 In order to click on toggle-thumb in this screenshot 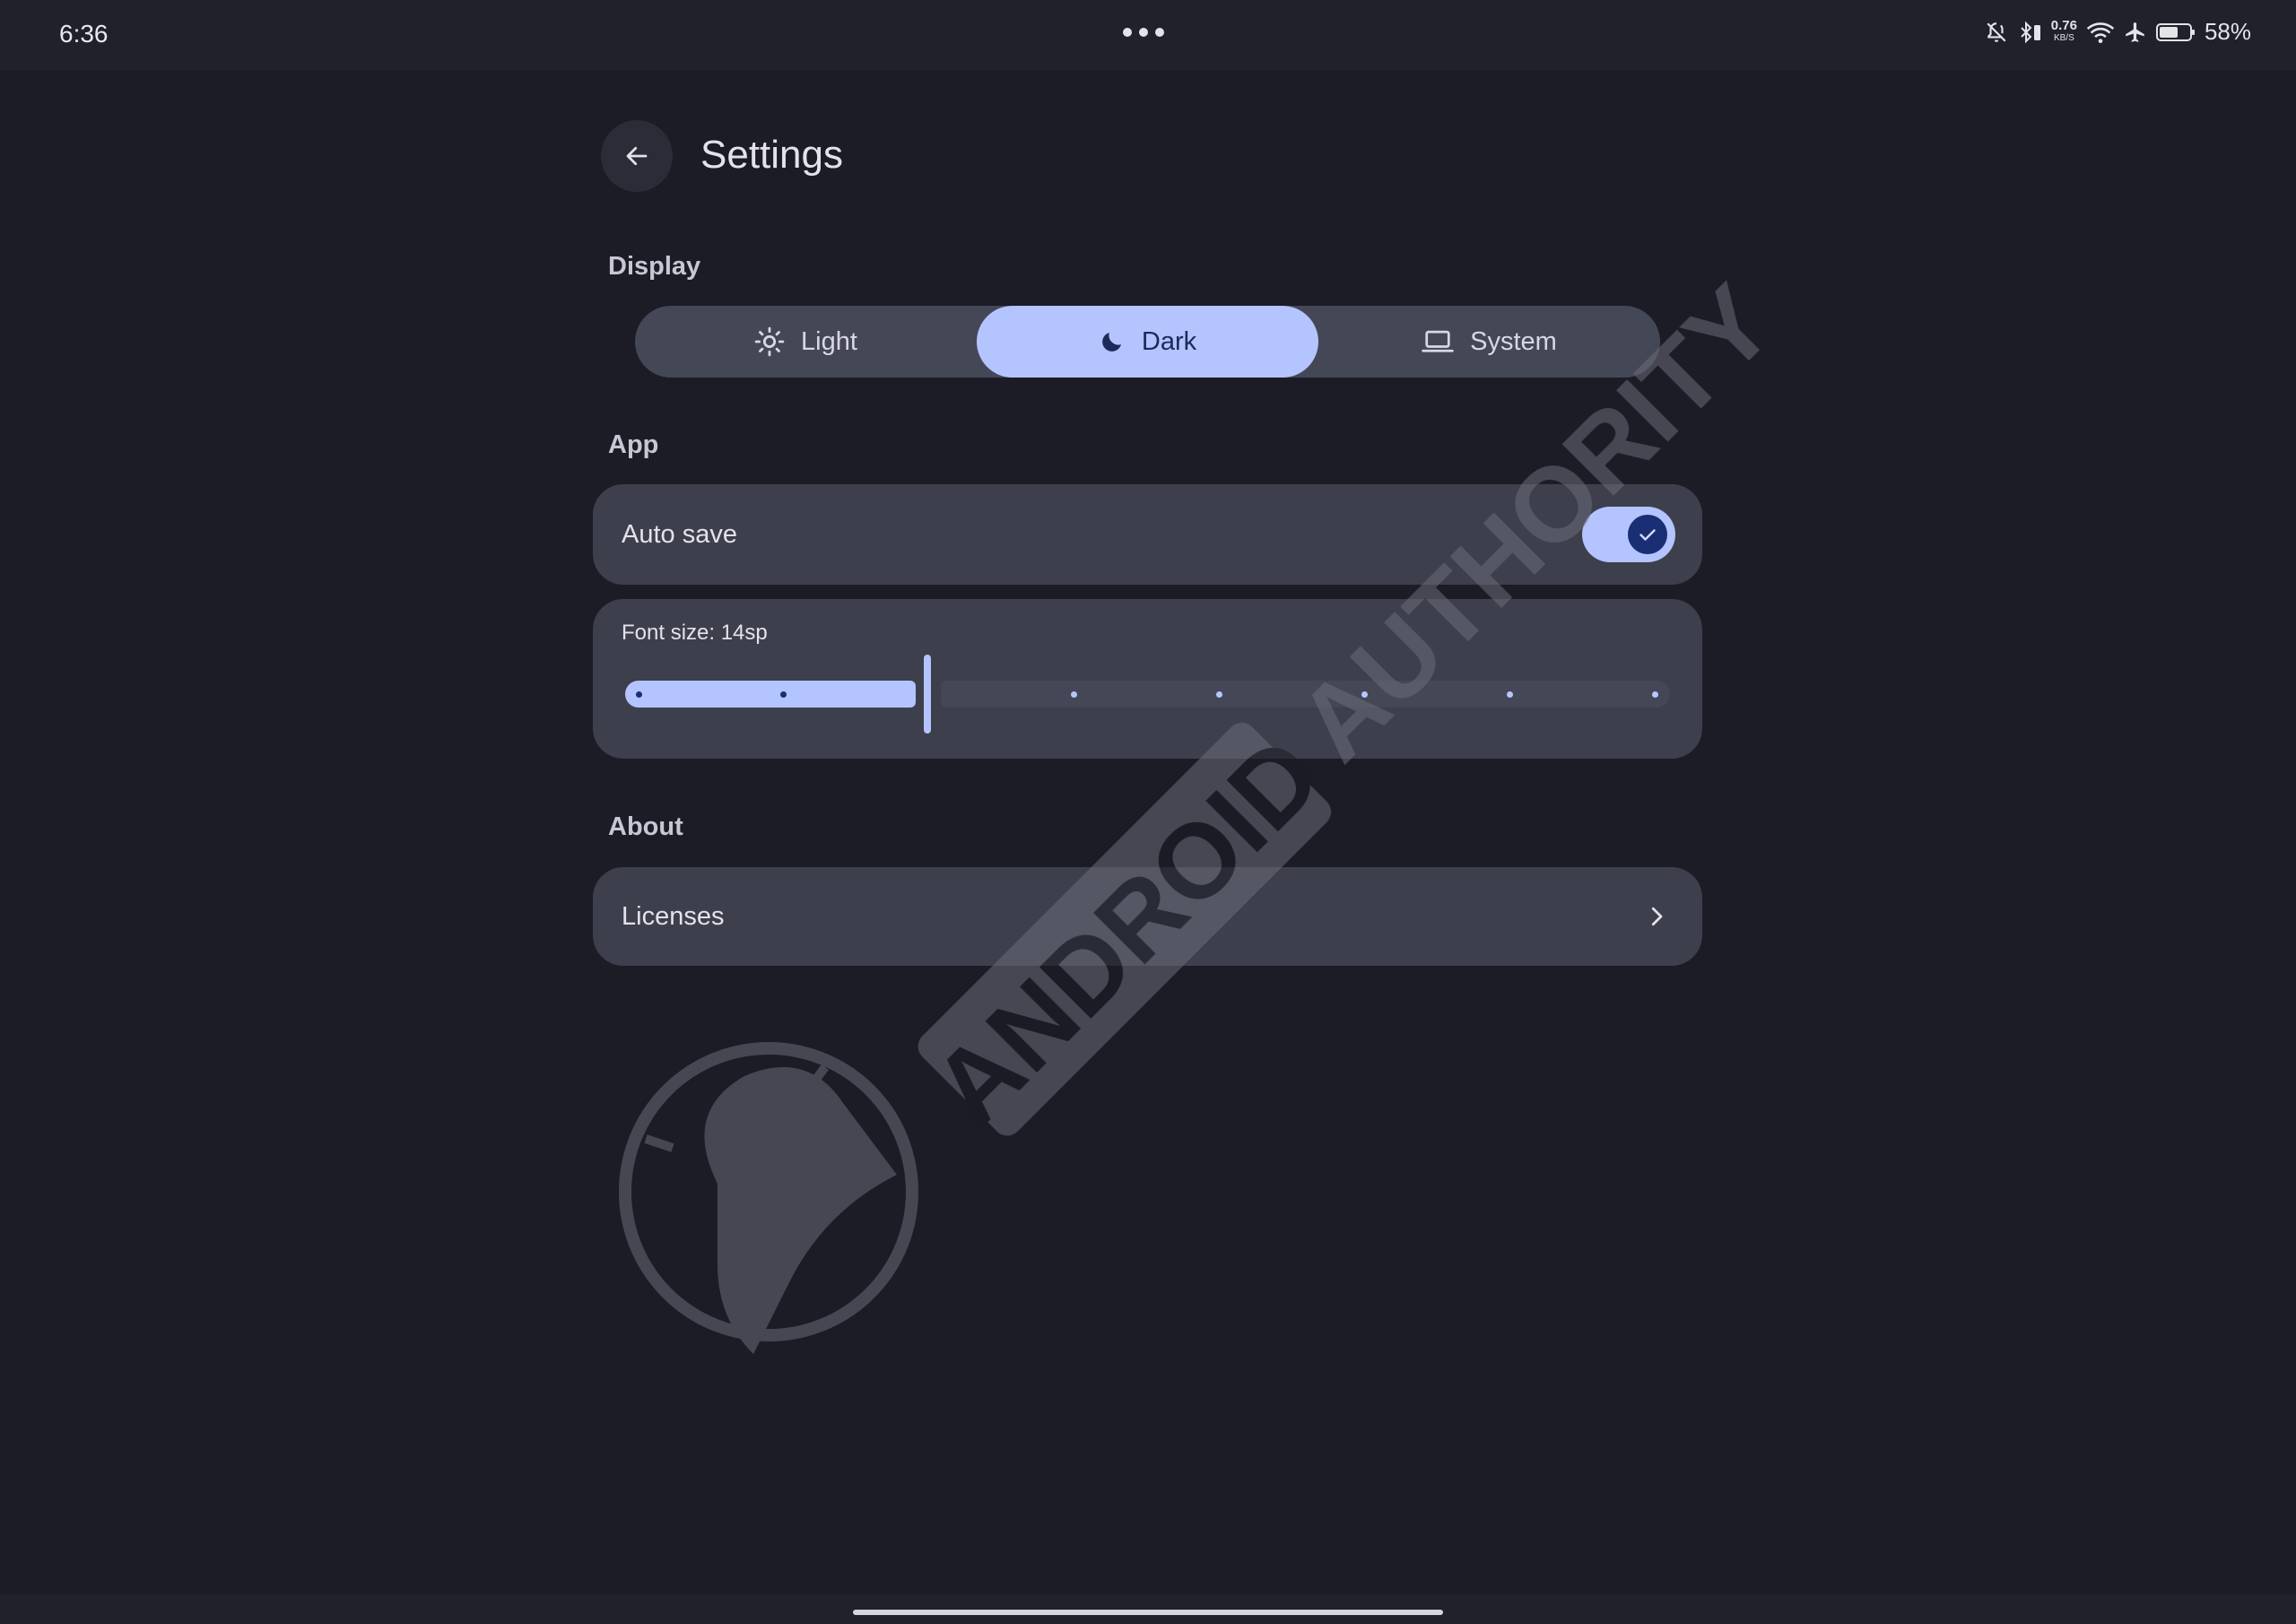, I will do `click(1647, 534)`.